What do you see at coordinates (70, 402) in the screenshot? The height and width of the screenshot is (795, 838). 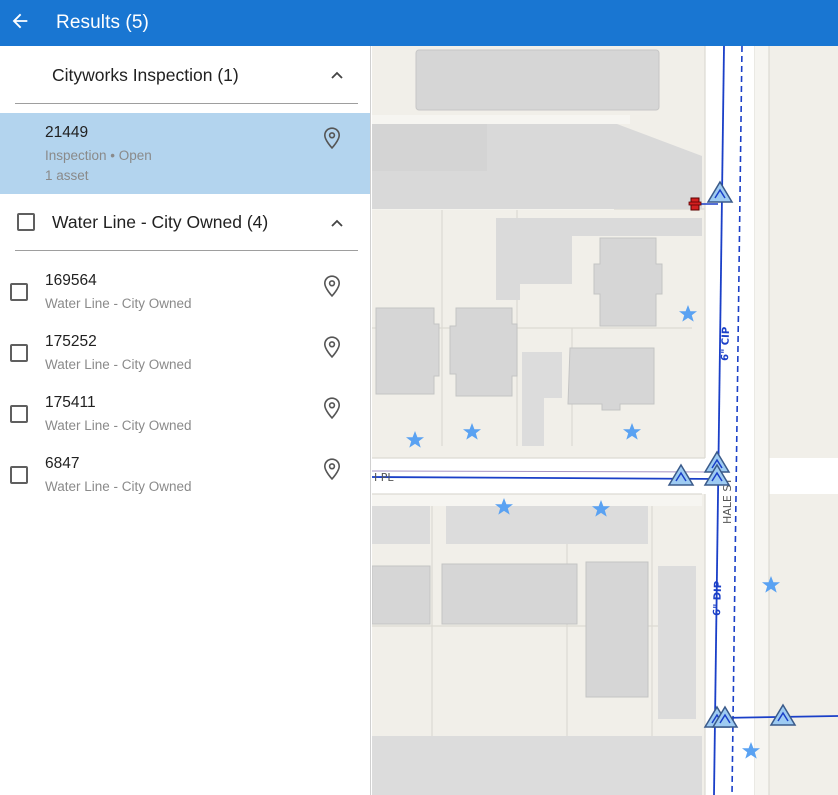 I see `item-id: 175411` at bounding box center [70, 402].